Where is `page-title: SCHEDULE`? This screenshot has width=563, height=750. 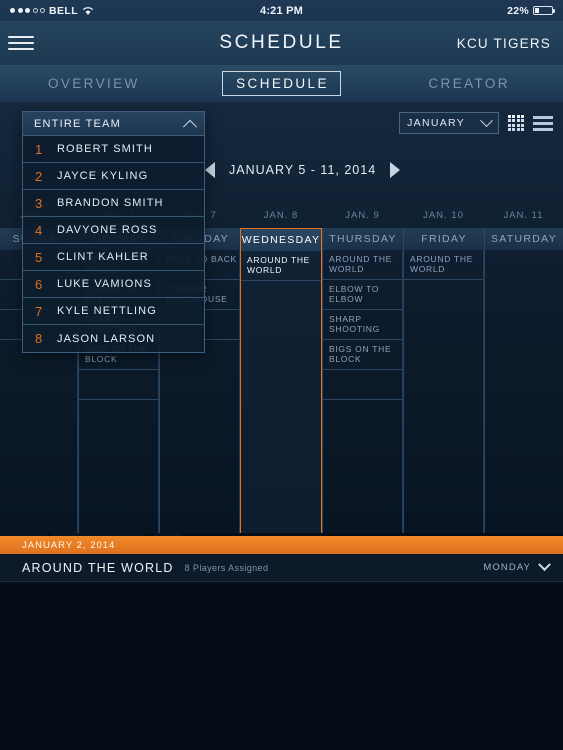
page-title: SCHEDULE is located at coordinates (281, 42).